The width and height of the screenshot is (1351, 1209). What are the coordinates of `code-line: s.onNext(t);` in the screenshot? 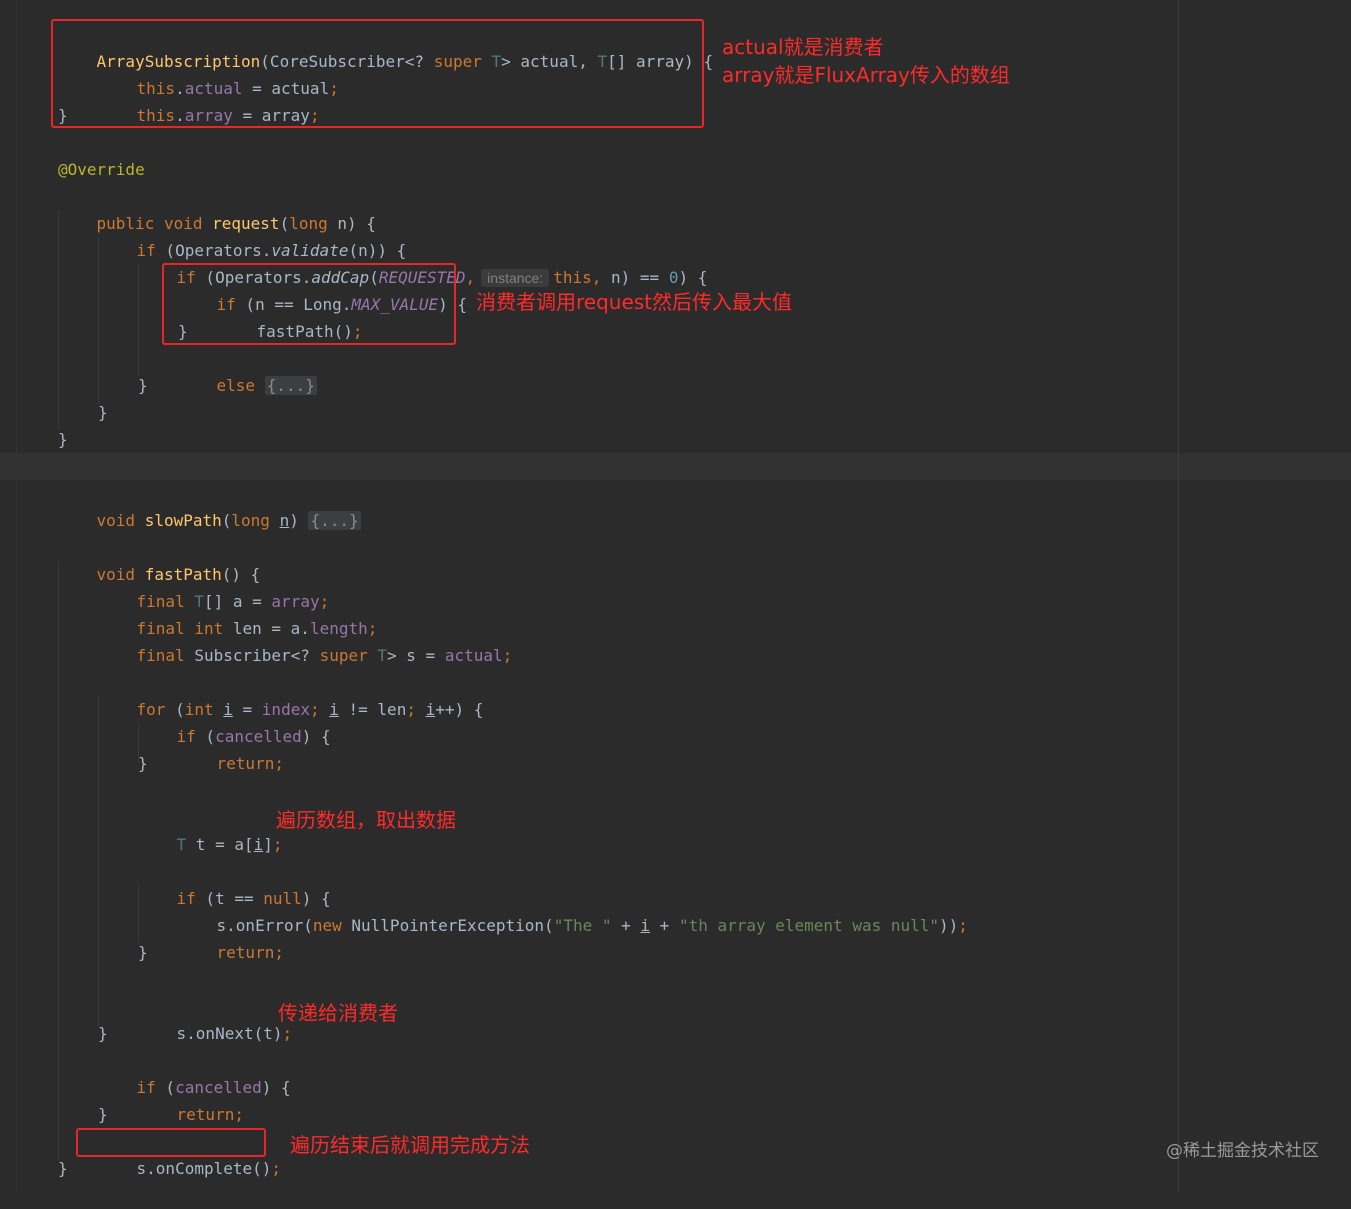 It's located at (215, 1018).